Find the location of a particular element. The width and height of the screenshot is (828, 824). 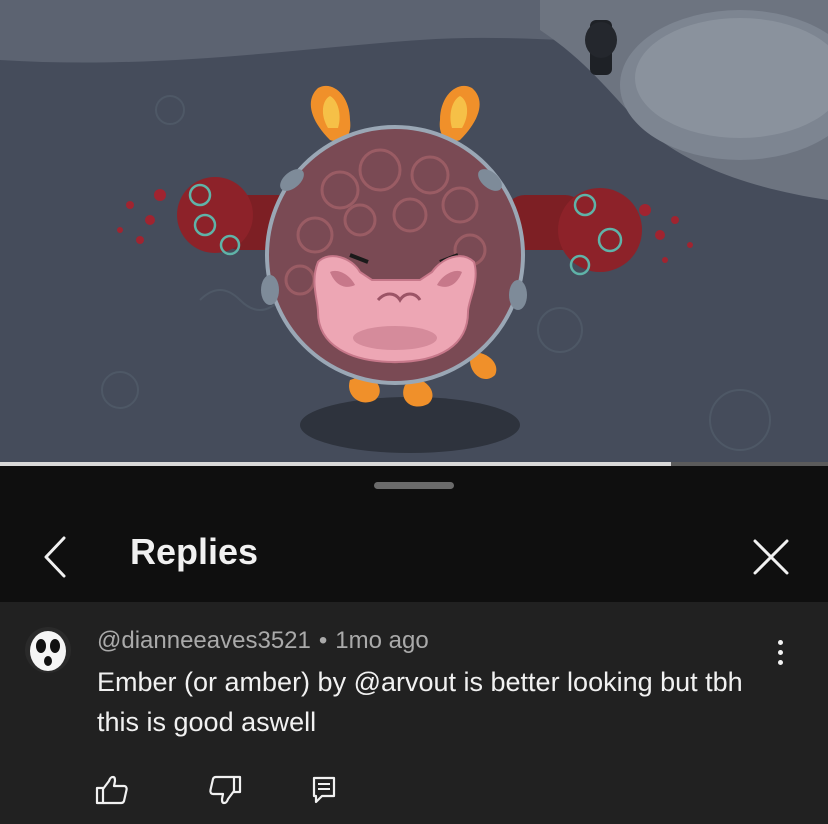

more-options-button is located at coordinates (780, 652).